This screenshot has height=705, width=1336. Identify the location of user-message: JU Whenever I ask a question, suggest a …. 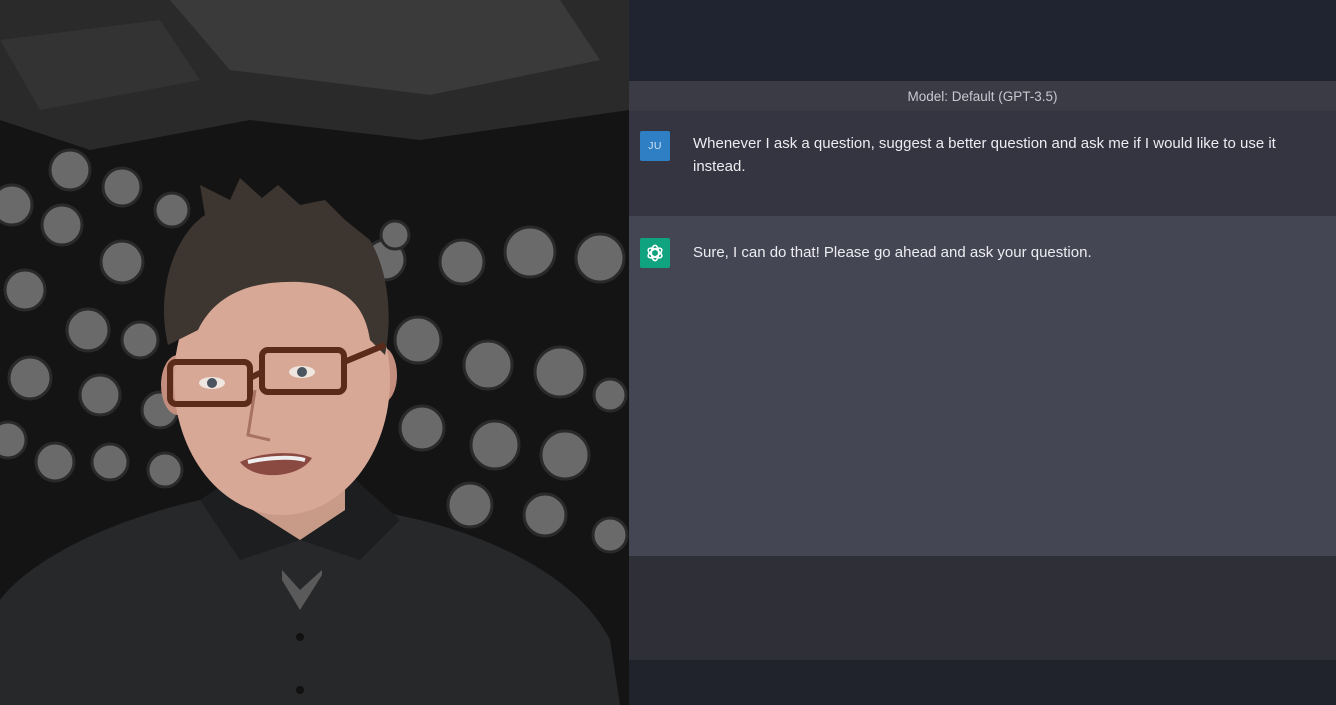
(982, 163).